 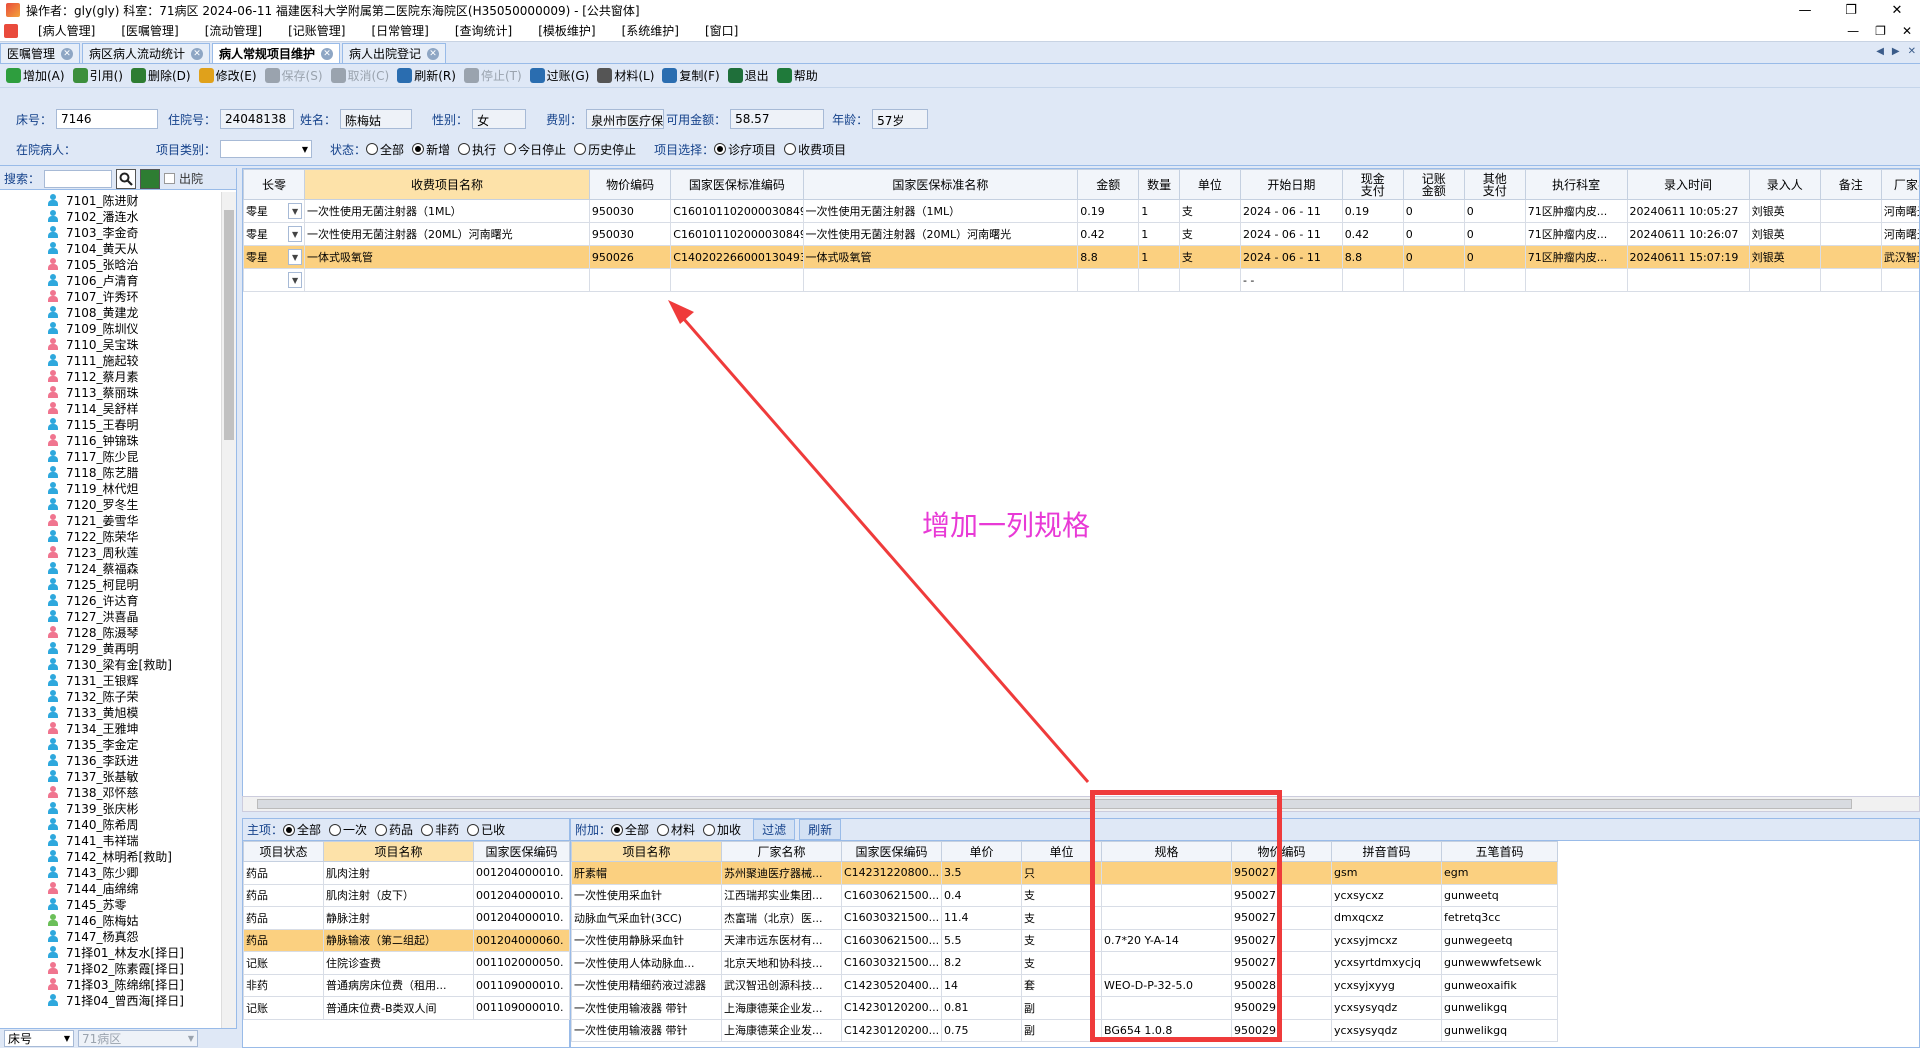 What do you see at coordinates (646, 873) in the screenshot?
I see `table-cell: 肝素帽` at bounding box center [646, 873].